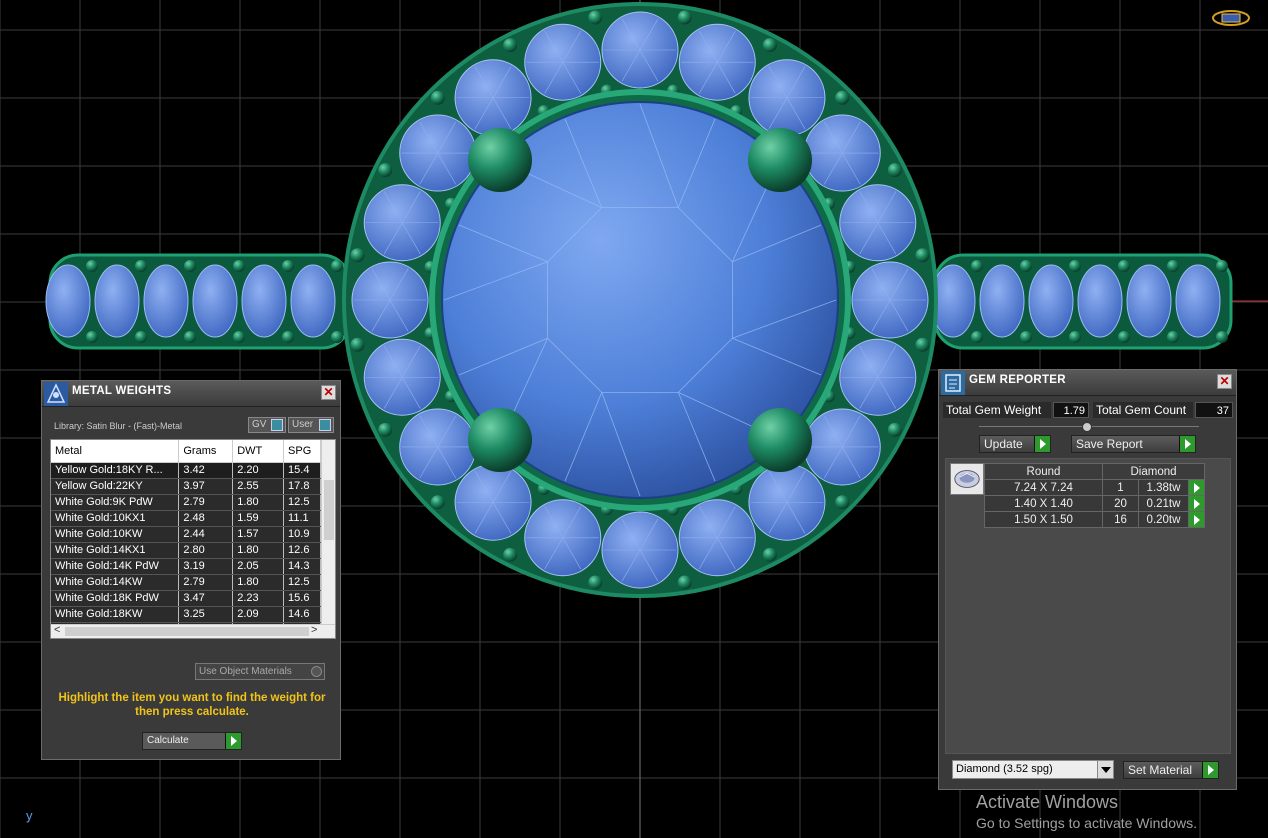 This screenshot has height=838, width=1268. Describe the element at coordinates (192, 741) in the screenshot. I see `calculate-button: Calculate` at that location.